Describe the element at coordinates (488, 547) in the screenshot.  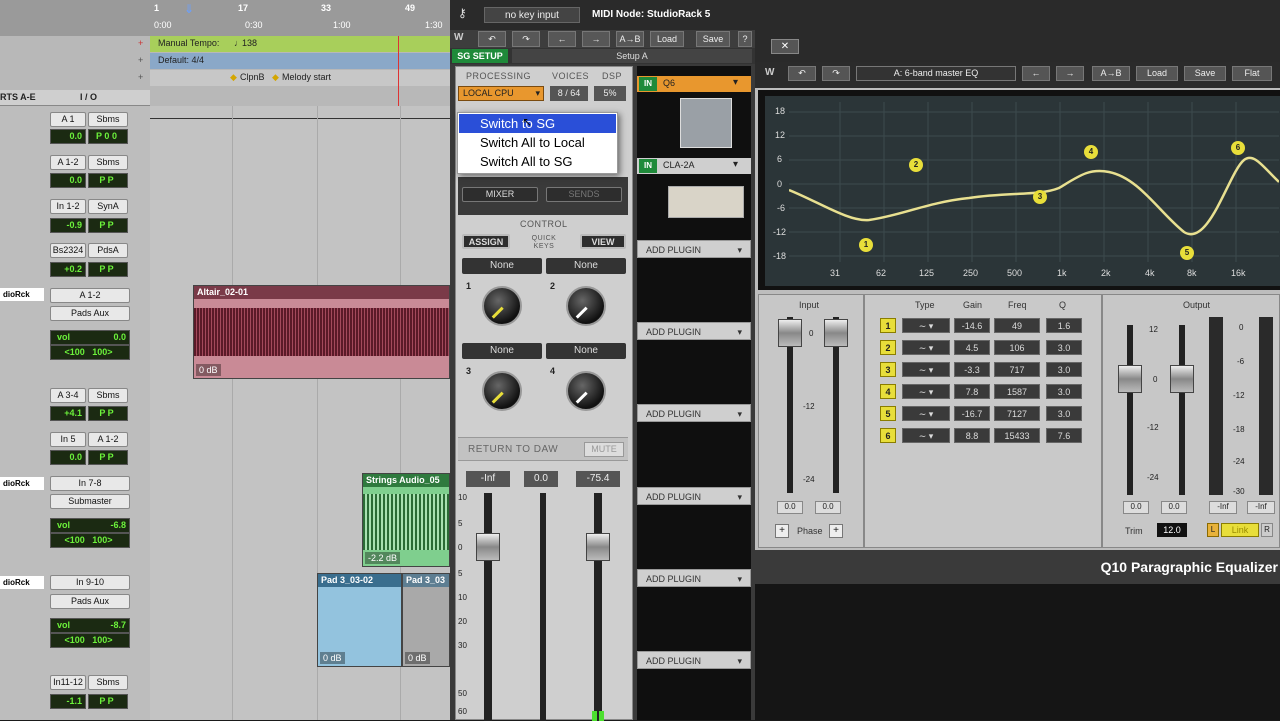
I see `input-fader` at that location.